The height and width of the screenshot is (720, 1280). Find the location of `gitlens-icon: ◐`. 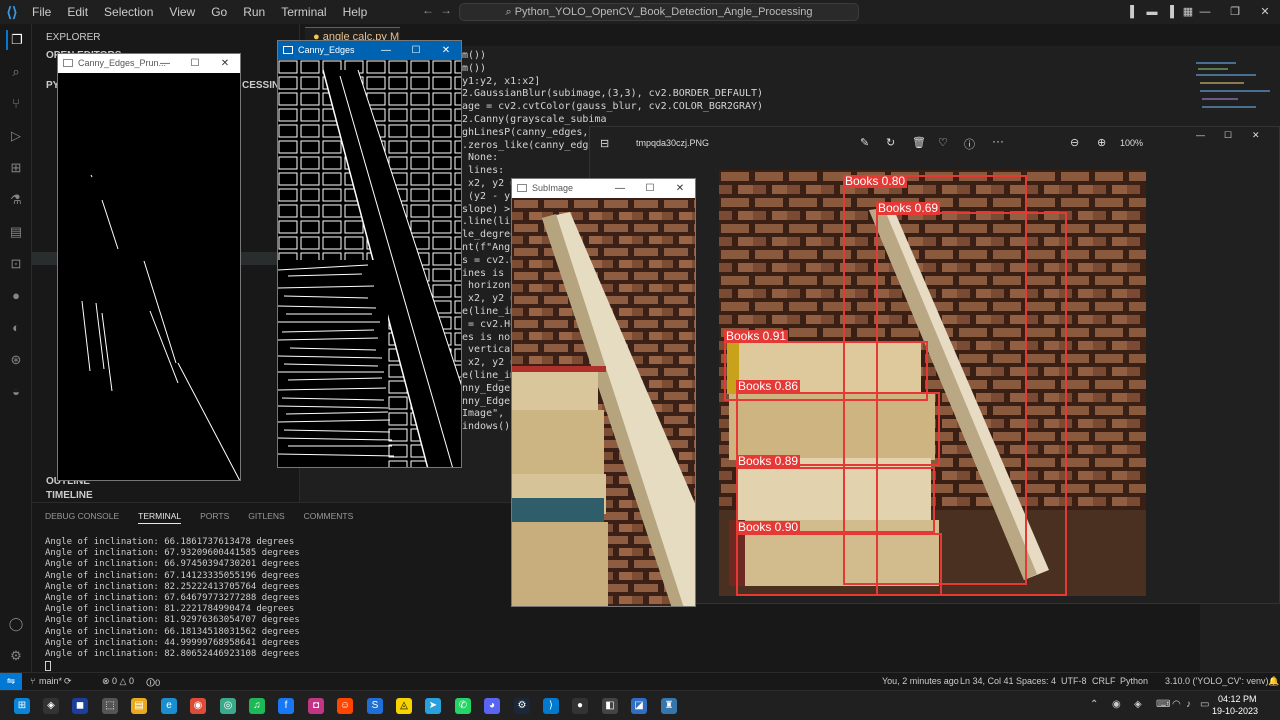

gitlens-icon: ◐ is located at coordinates (16, 328).